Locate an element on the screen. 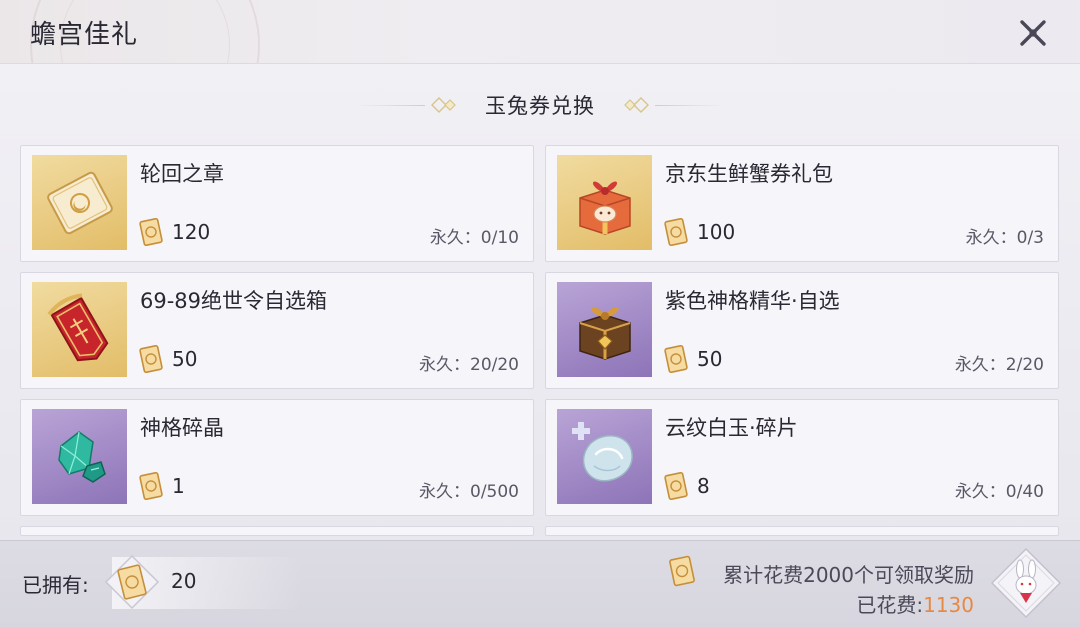  divider-line-right is located at coordinates (690, 105).